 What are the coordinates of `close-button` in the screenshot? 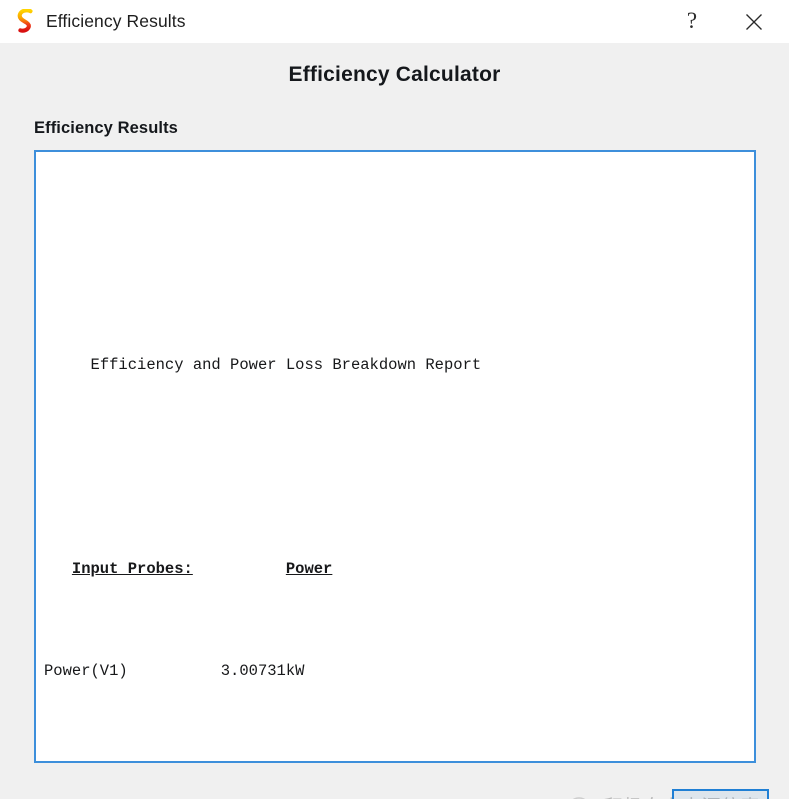 It's located at (754, 21).